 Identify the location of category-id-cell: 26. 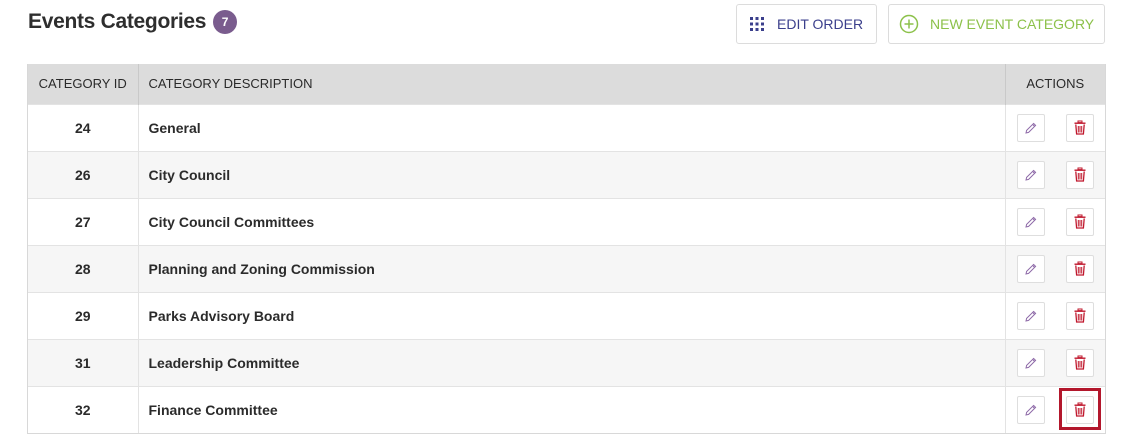
(83, 174).